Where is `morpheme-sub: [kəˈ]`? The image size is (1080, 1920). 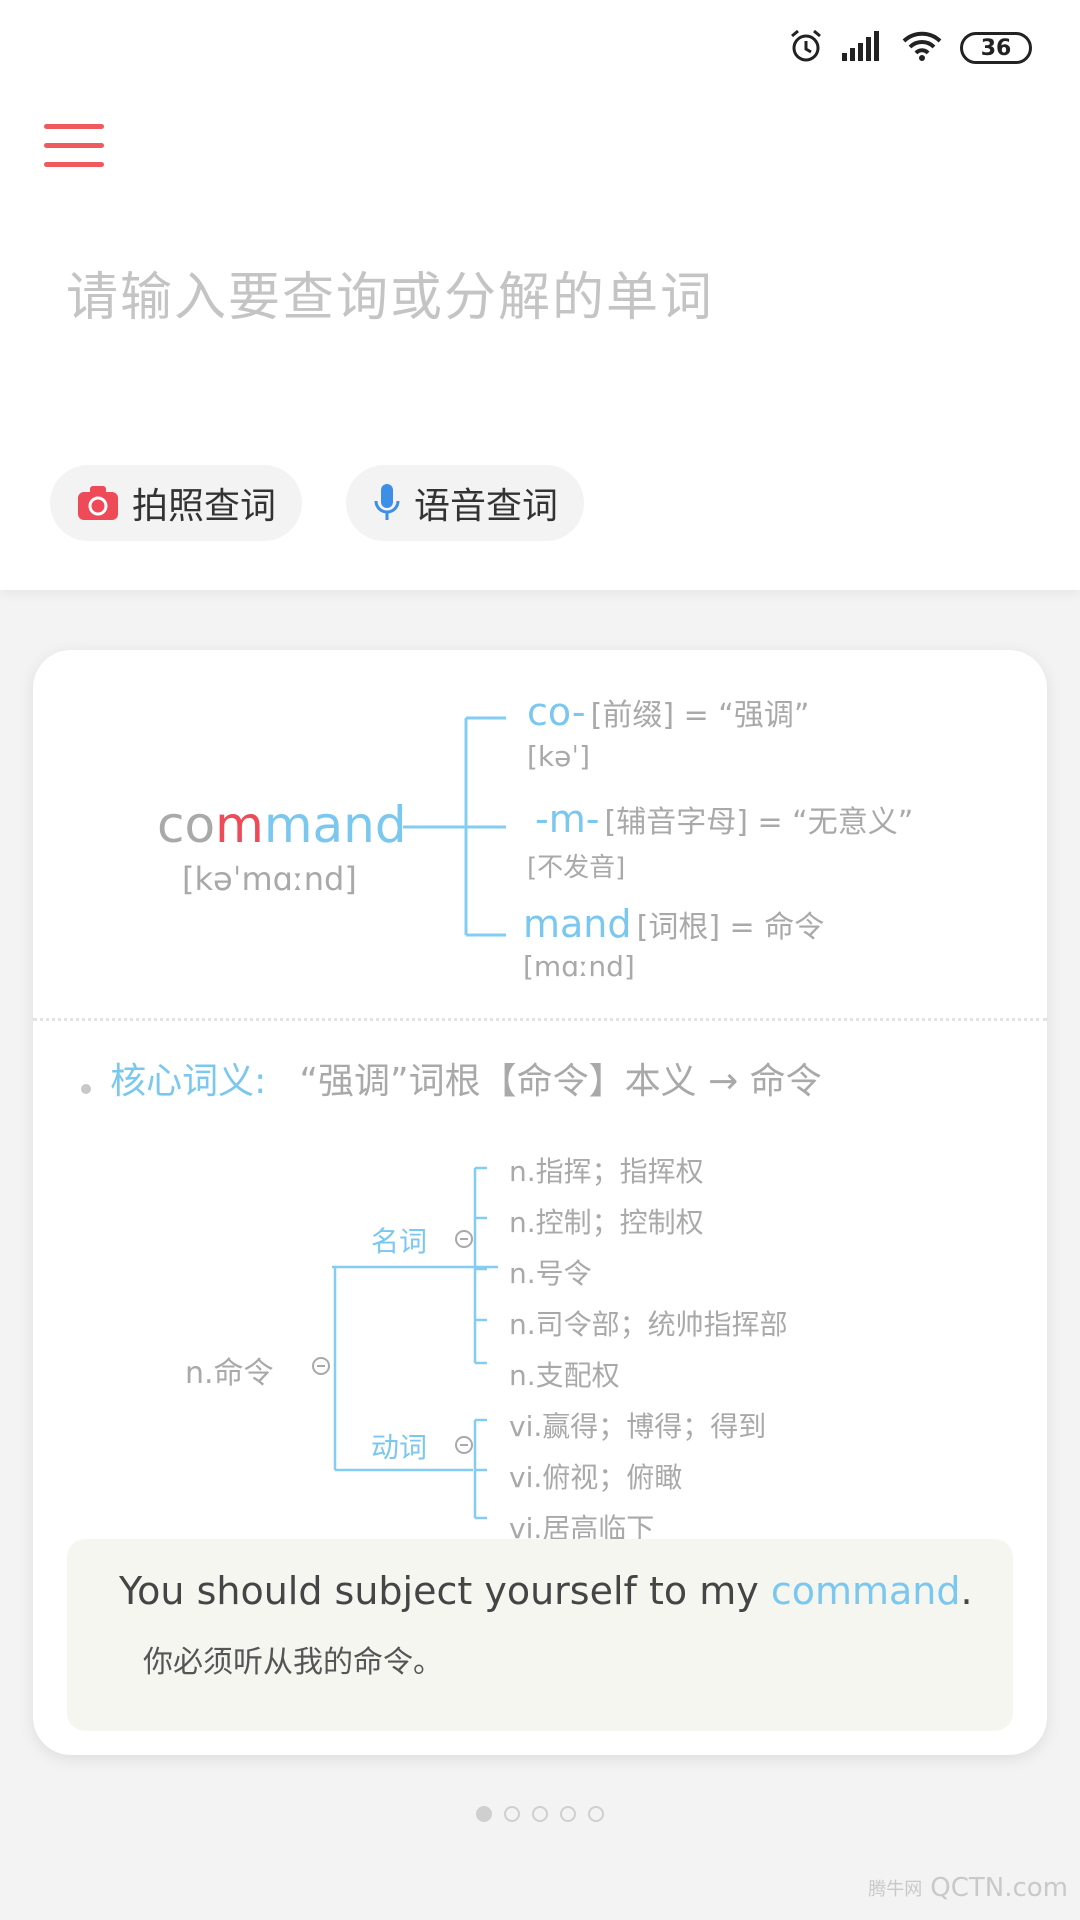
morpheme-sub: [kəˈ] is located at coordinates (558, 756).